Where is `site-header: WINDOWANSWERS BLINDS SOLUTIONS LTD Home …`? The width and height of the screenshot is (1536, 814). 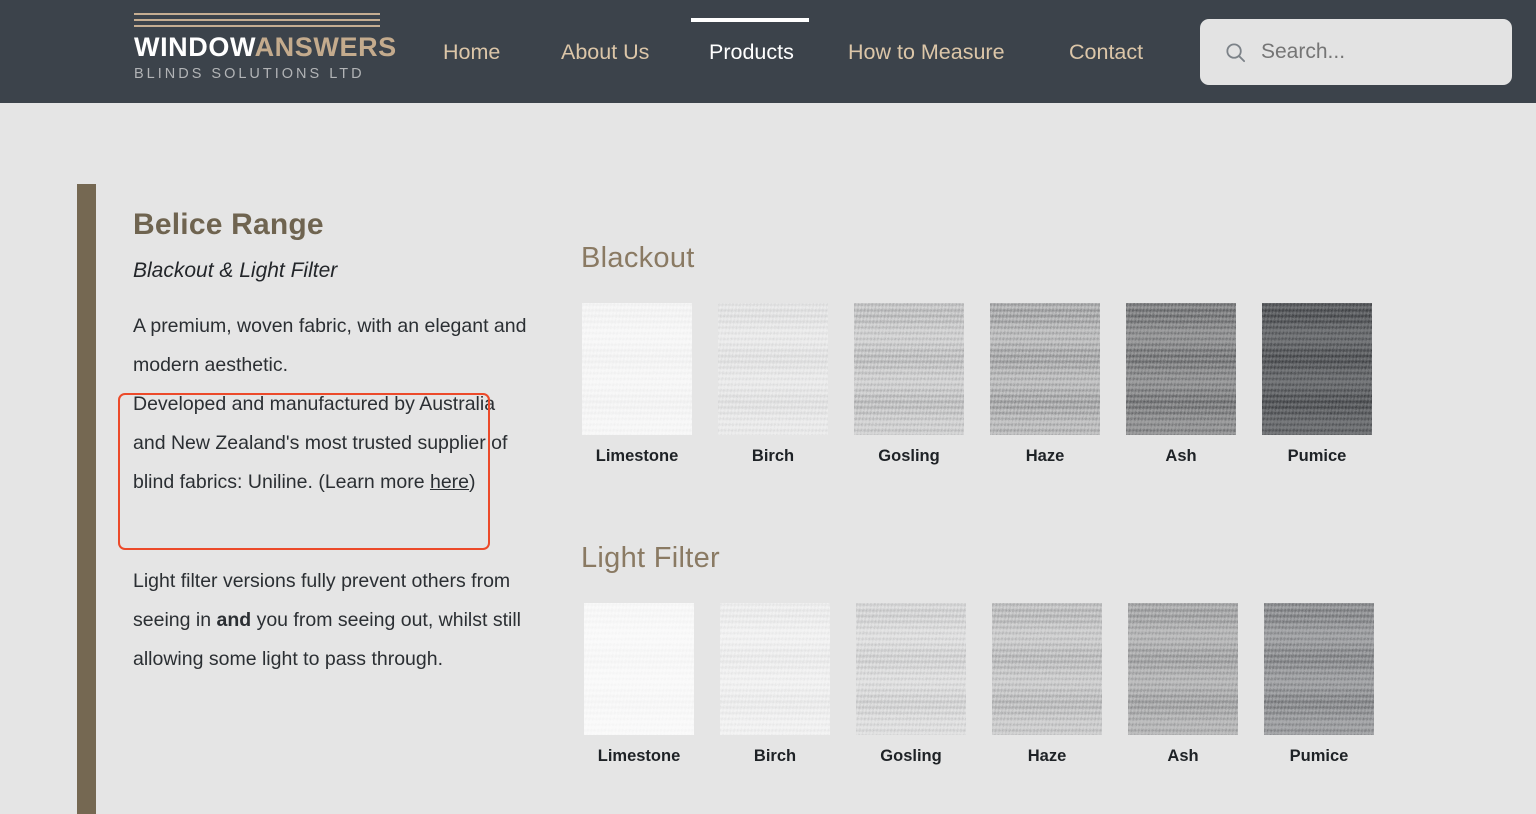 site-header: WINDOWANSWERS BLINDS SOLUTIONS LTD Home … is located at coordinates (768, 51).